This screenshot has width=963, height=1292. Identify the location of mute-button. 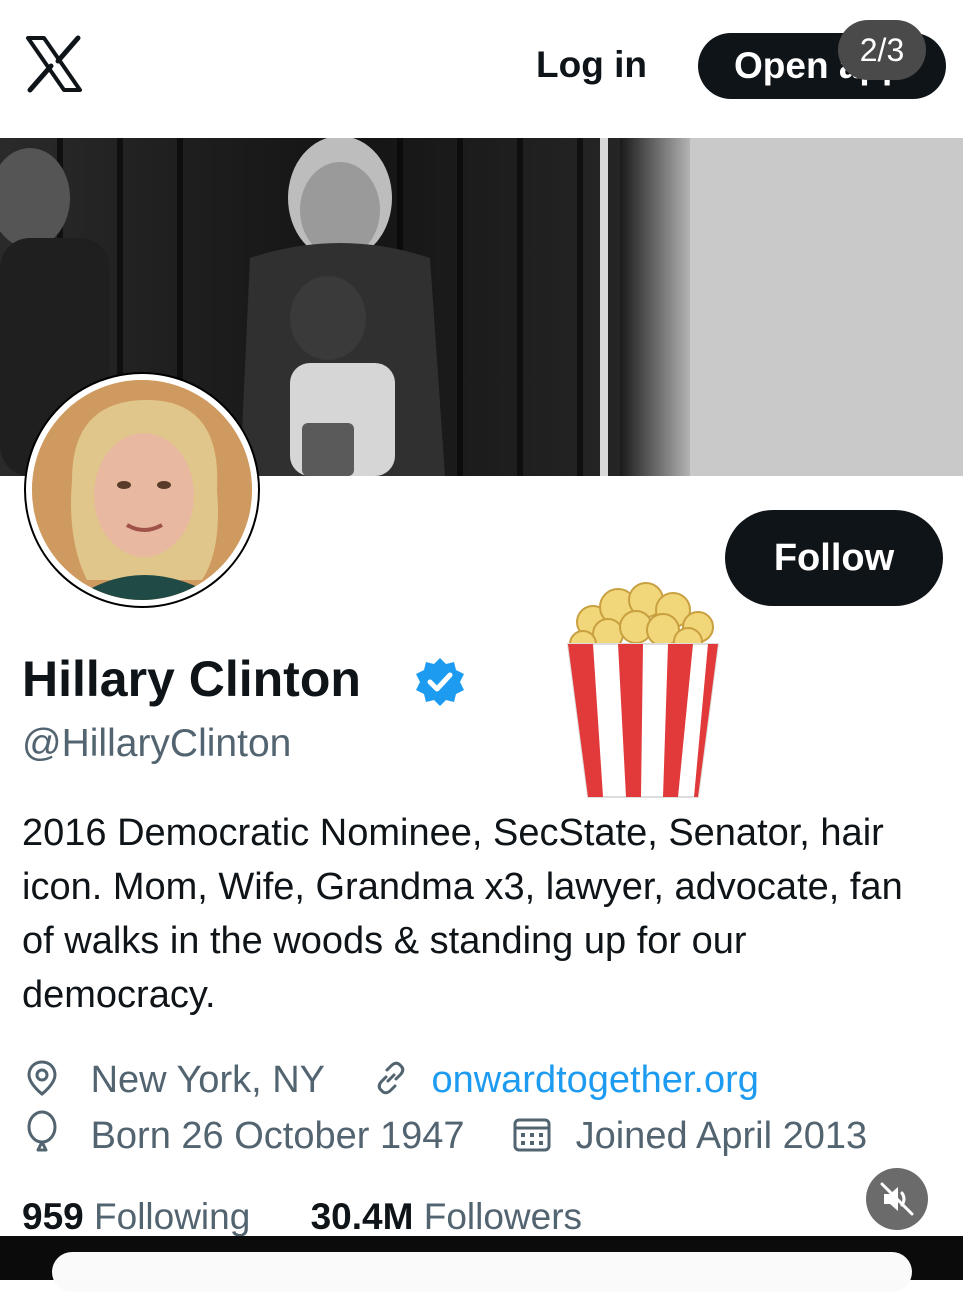
(897, 1199).